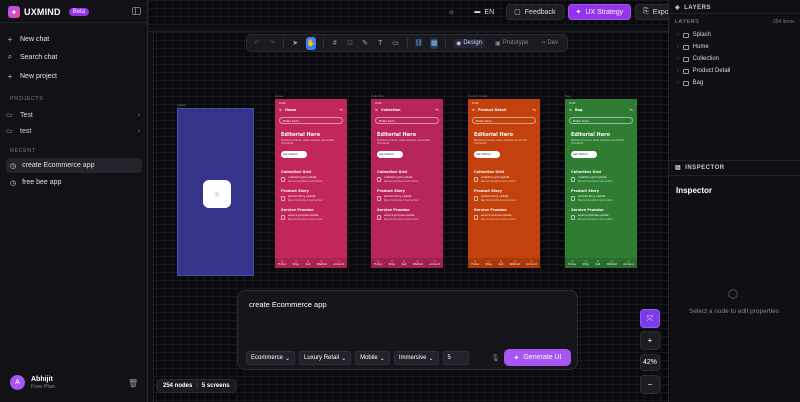 This screenshot has width=800, height=402. What do you see at coordinates (549, 43) in the screenshot?
I see `mode-dev: ‹› Dev` at bounding box center [549, 43].